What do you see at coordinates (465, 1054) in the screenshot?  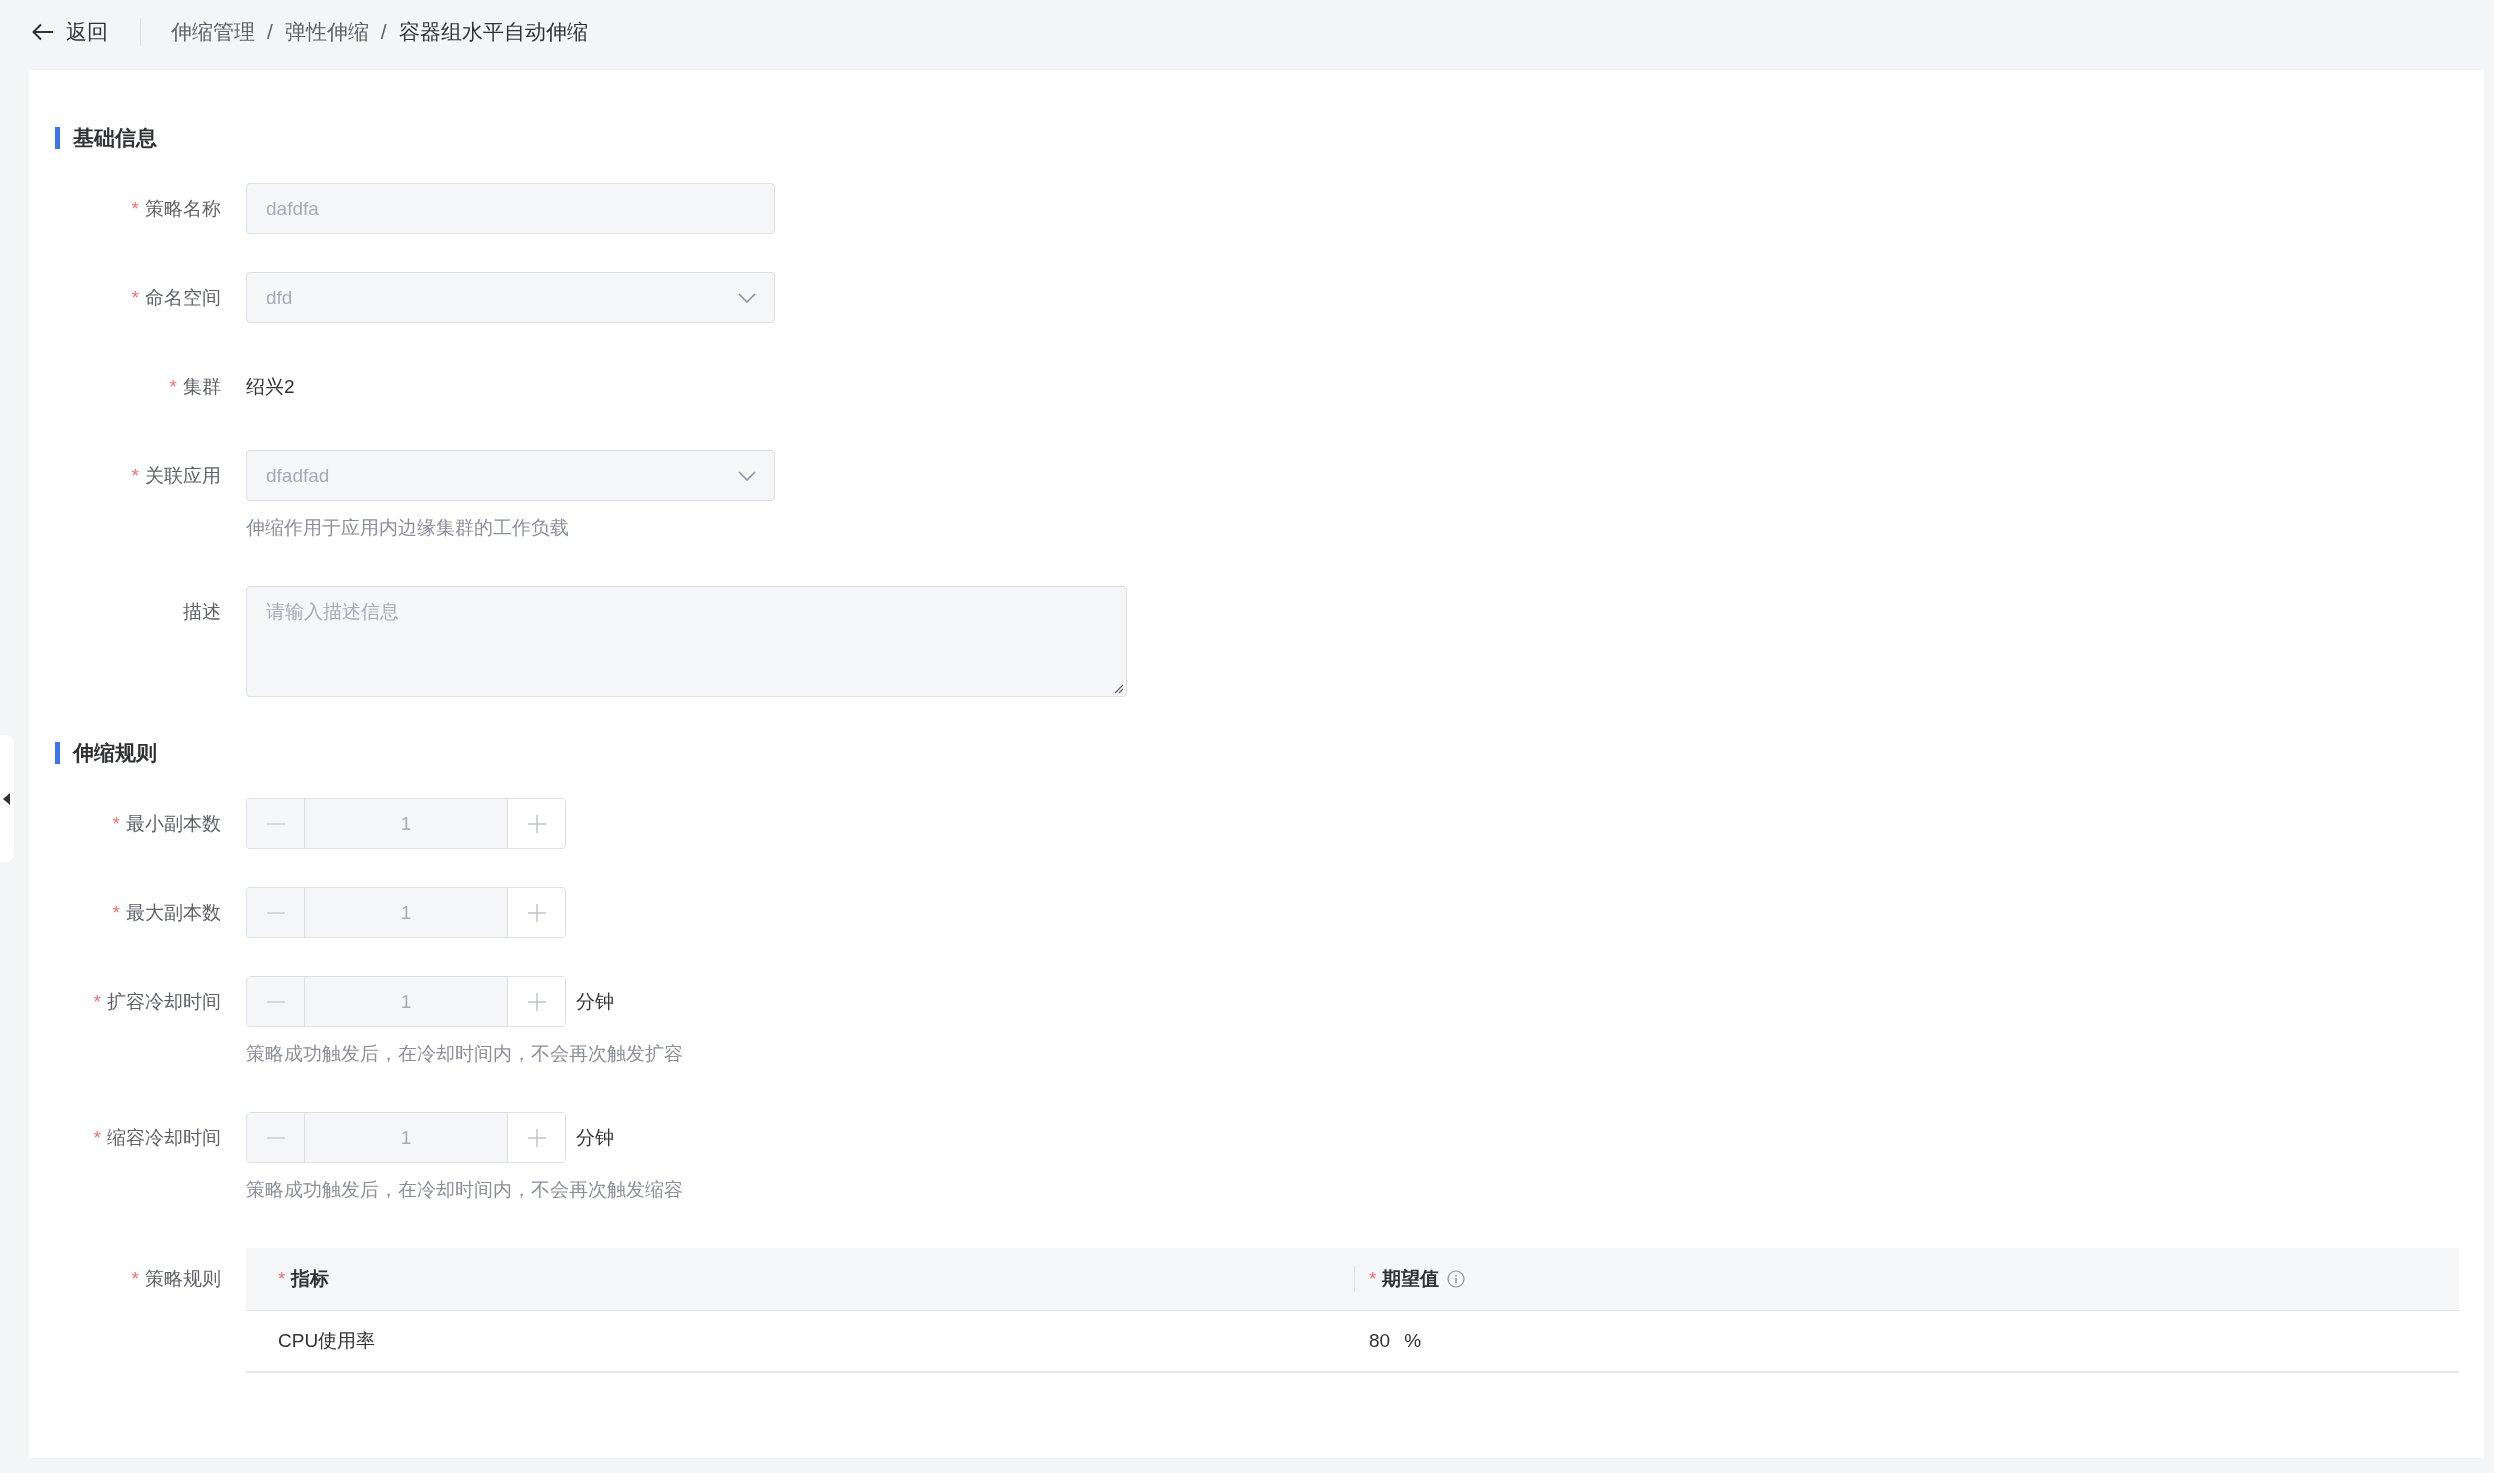 I see `hint-text: 策略成功触发后，在冷却时间内，不会再次触发扩容` at bounding box center [465, 1054].